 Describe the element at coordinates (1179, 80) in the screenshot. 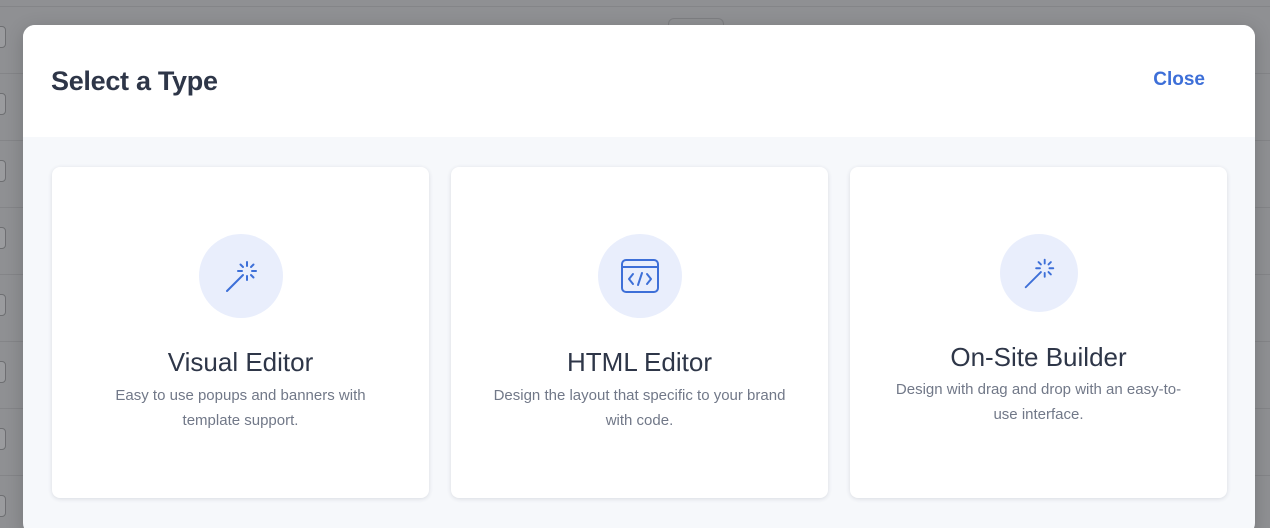

I see `close-button: Close` at that location.